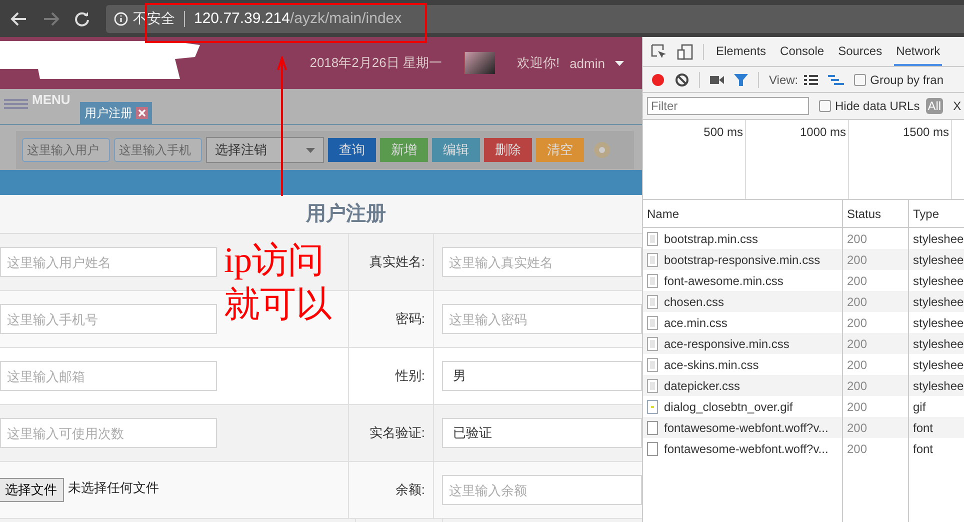  What do you see at coordinates (919, 407) in the screenshot?
I see `type-cell-text: gif` at bounding box center [919, 407].